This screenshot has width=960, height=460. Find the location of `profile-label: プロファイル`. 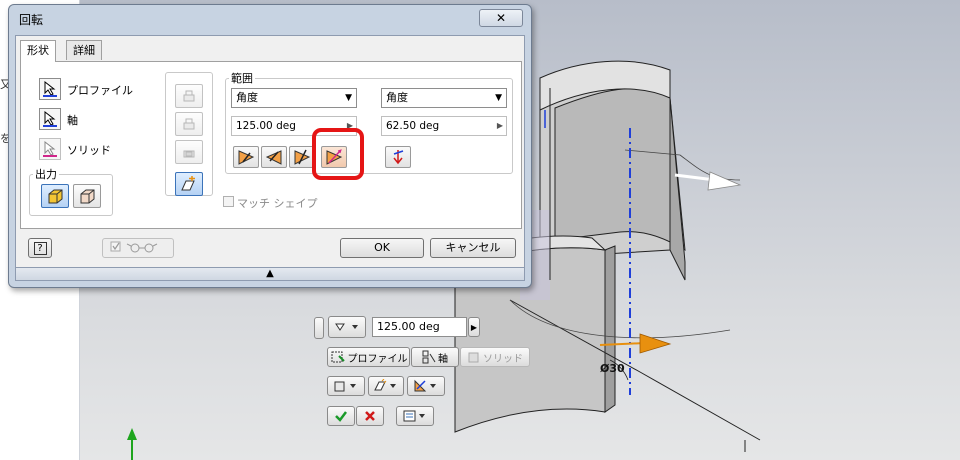

profile-label: プロファイル is located at coordinates (100, 90).